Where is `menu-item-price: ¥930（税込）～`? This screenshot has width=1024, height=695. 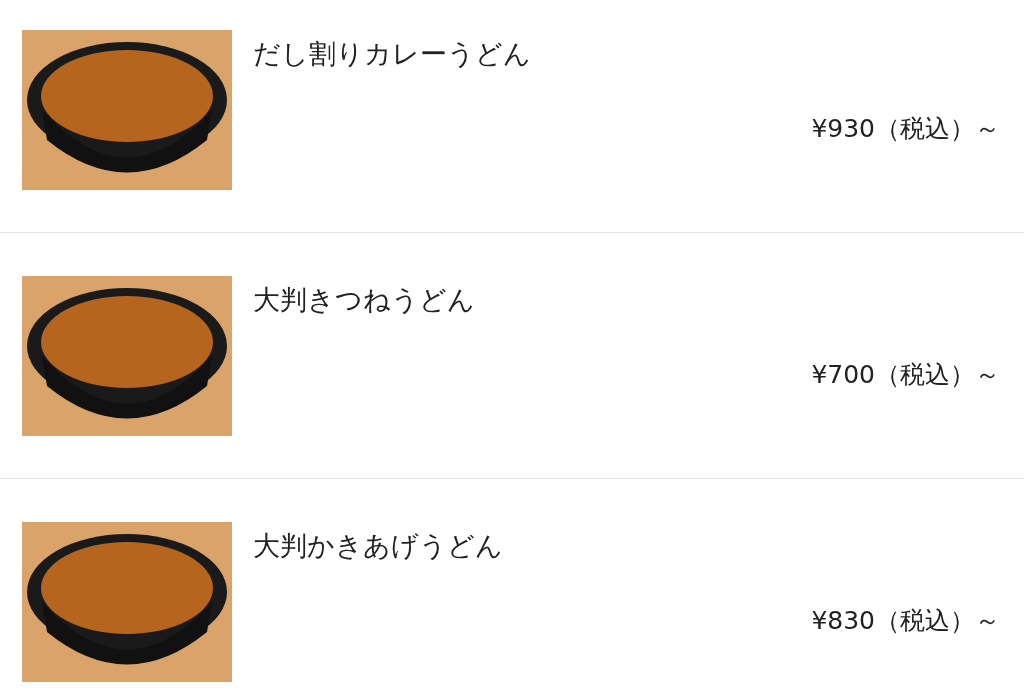 menu-item-price: ¥930（税込）～ is located at coordinates (905, 129).